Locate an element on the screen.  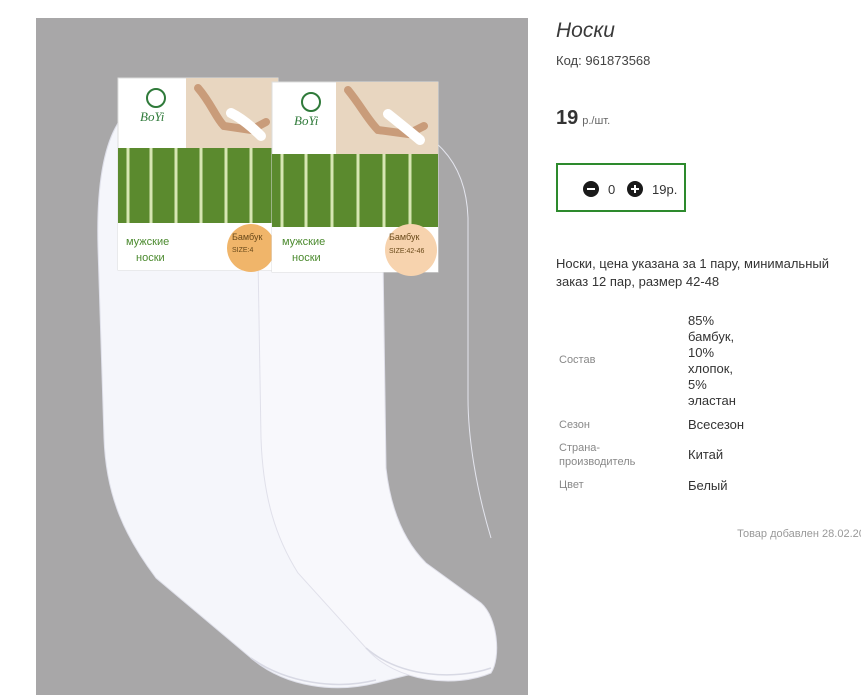
property-label-country: Страна- производитель is located at coordinates (597, 455).